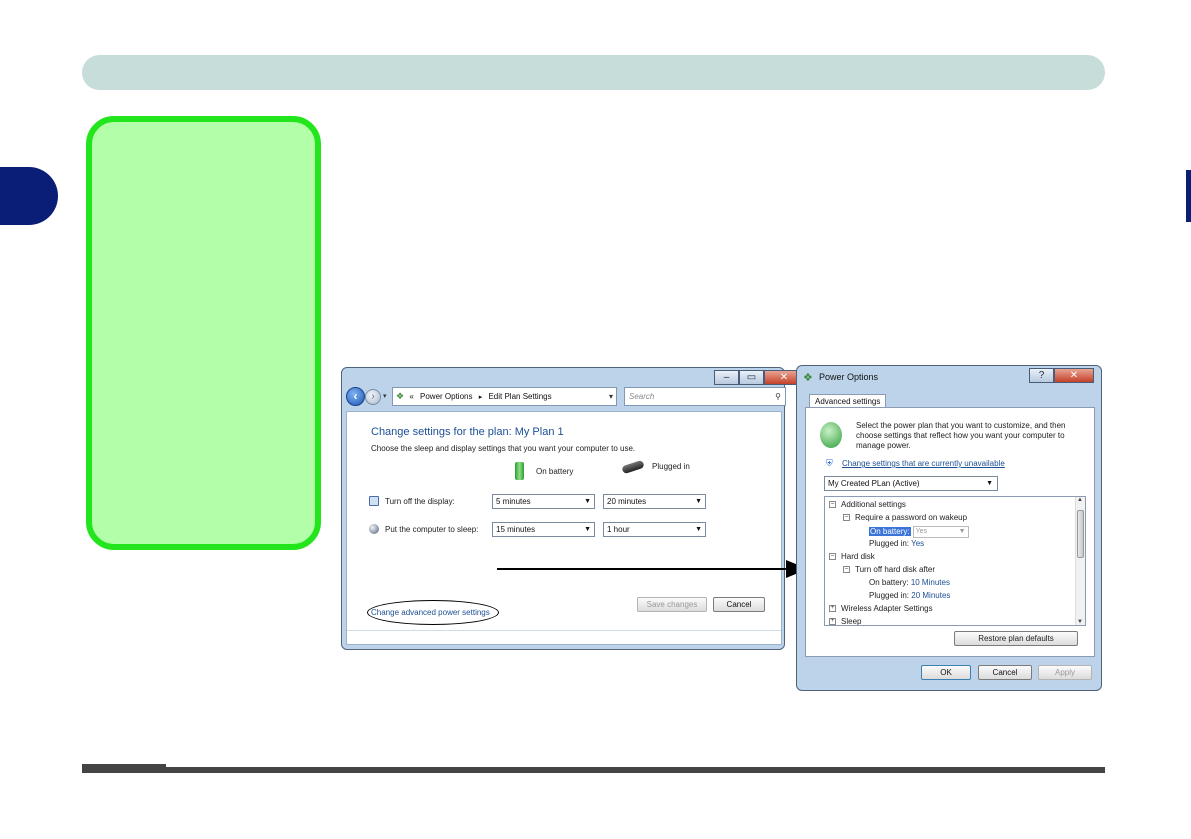  Describe the element at coordinates (808, 378) in the screenshot. I see `power-options-icon: ❖` at that location.